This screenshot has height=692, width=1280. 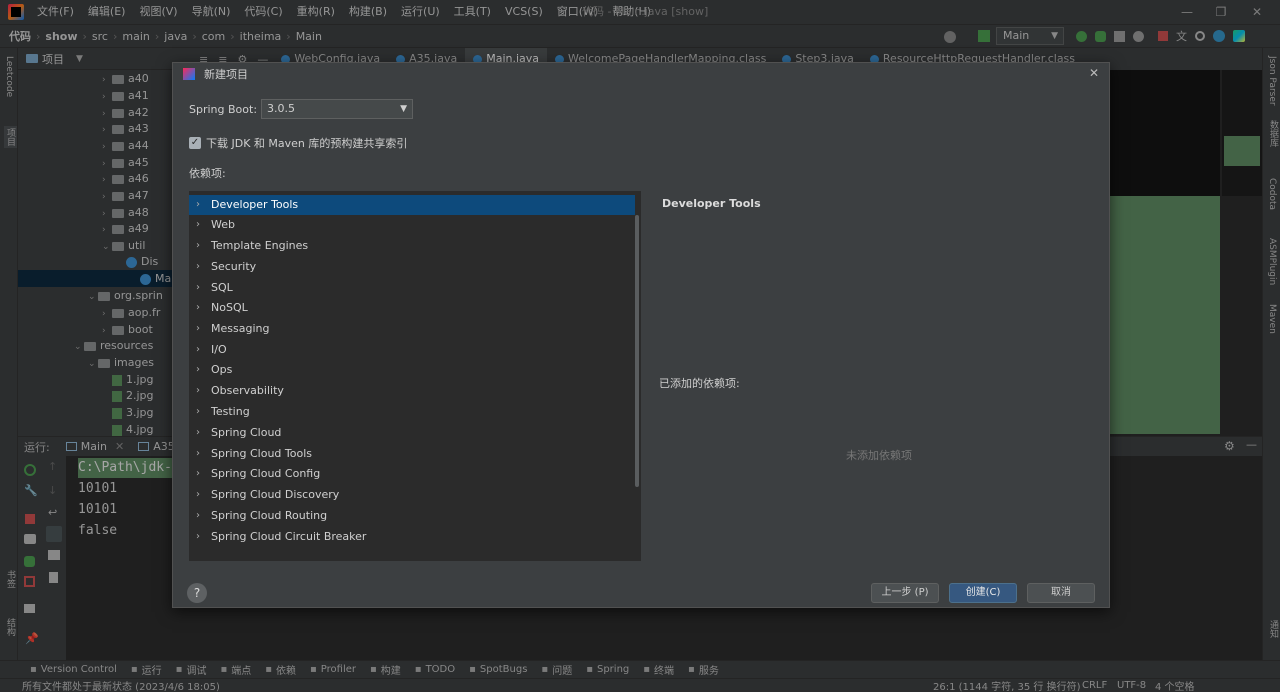 I want to click on dependency-category-label: Web, so click(x=223, y=224).